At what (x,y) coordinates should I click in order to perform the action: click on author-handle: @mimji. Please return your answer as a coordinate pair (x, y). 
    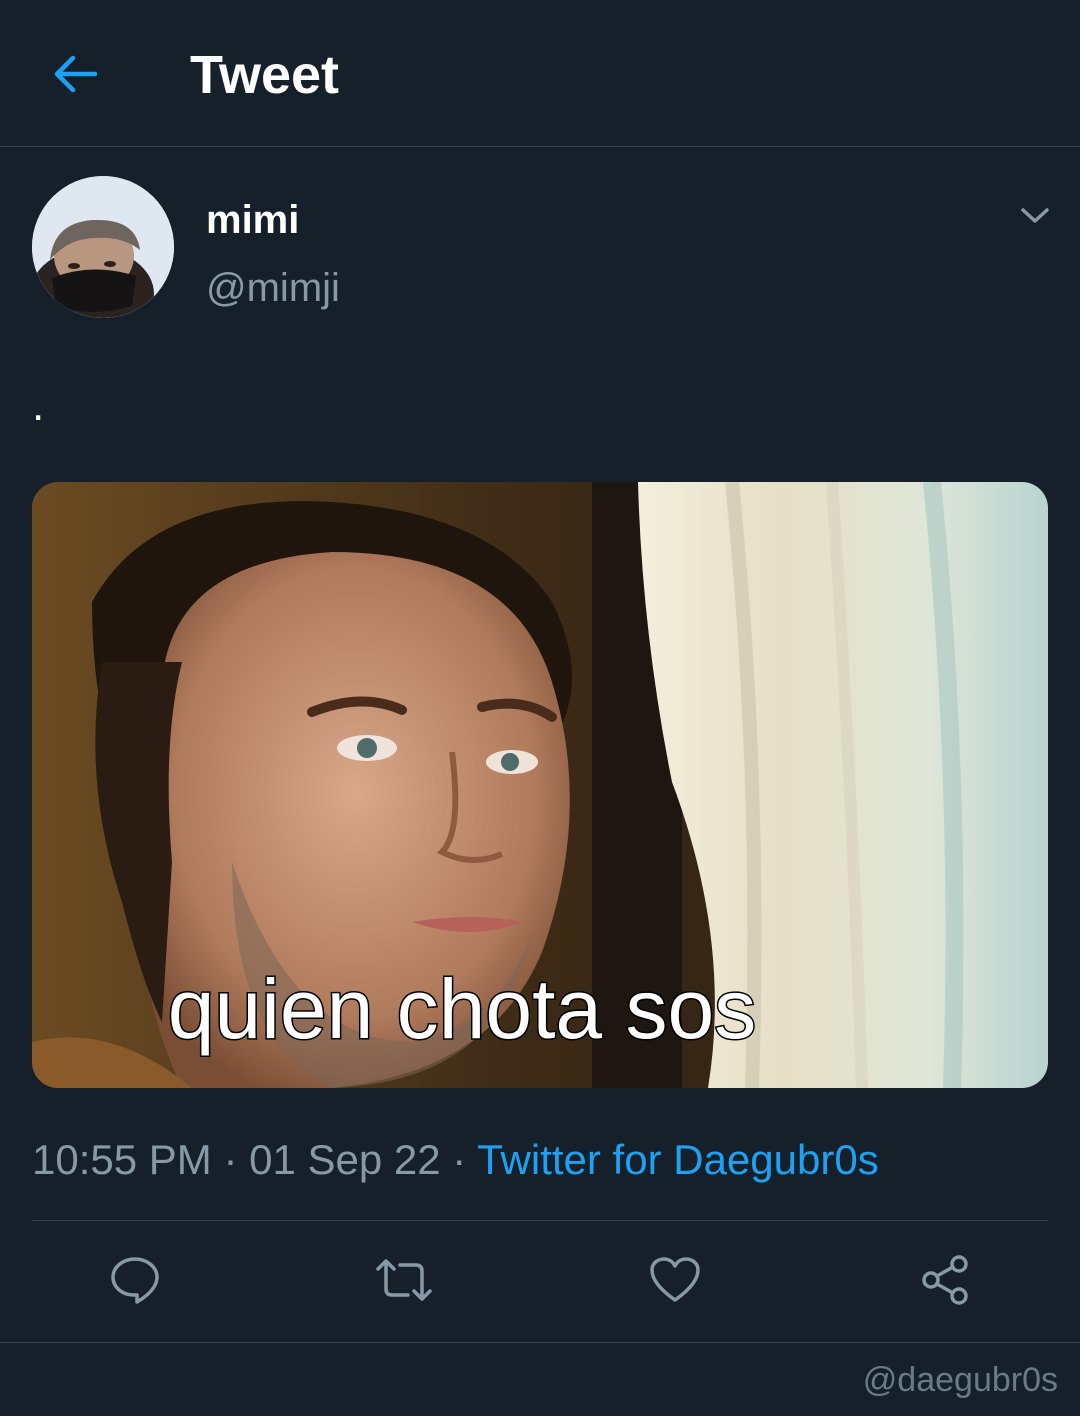
    Looking at the image, I should click on (273, 288).